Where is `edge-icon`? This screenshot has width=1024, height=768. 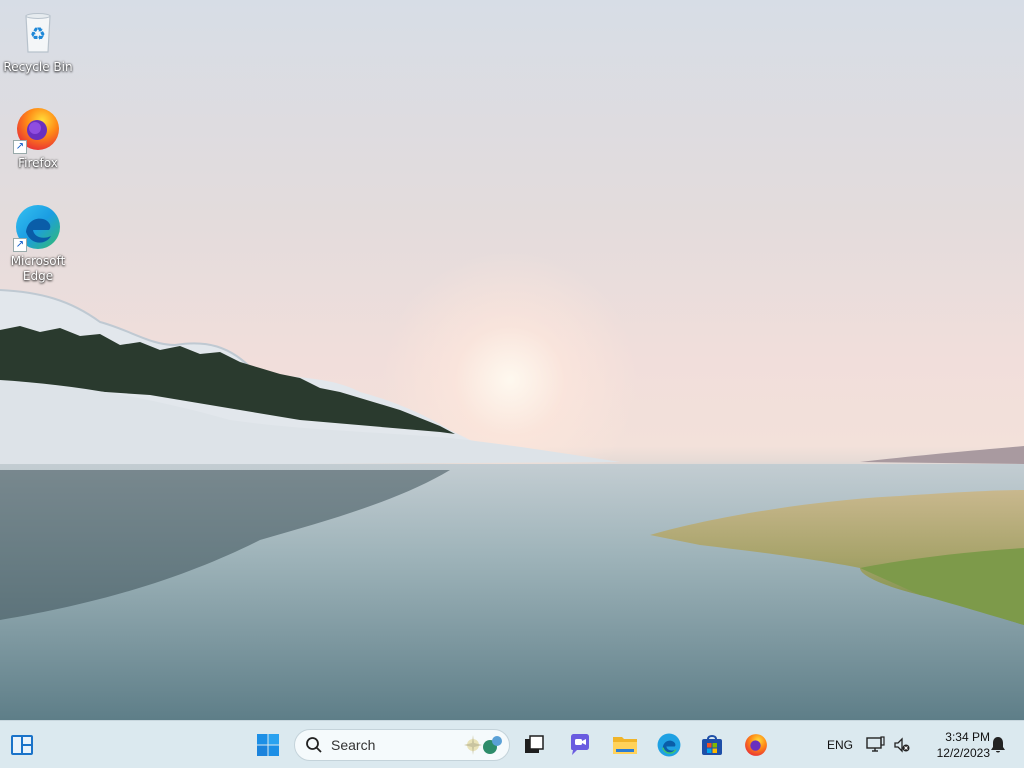 edge-icon is located at coordinates (669, 745).